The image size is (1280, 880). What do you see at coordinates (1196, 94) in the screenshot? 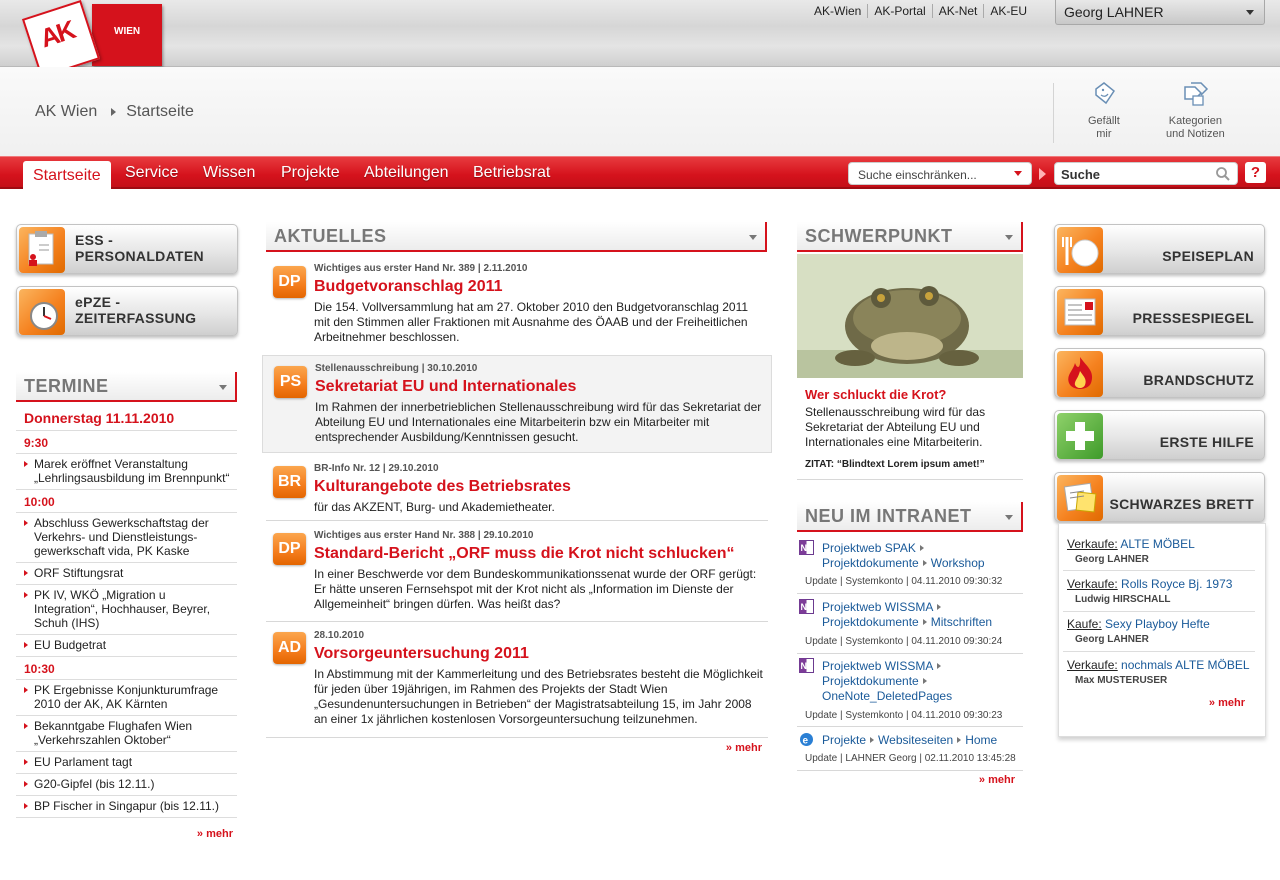
I see `tags-notes-icon` at bounding box center [1196, 94].